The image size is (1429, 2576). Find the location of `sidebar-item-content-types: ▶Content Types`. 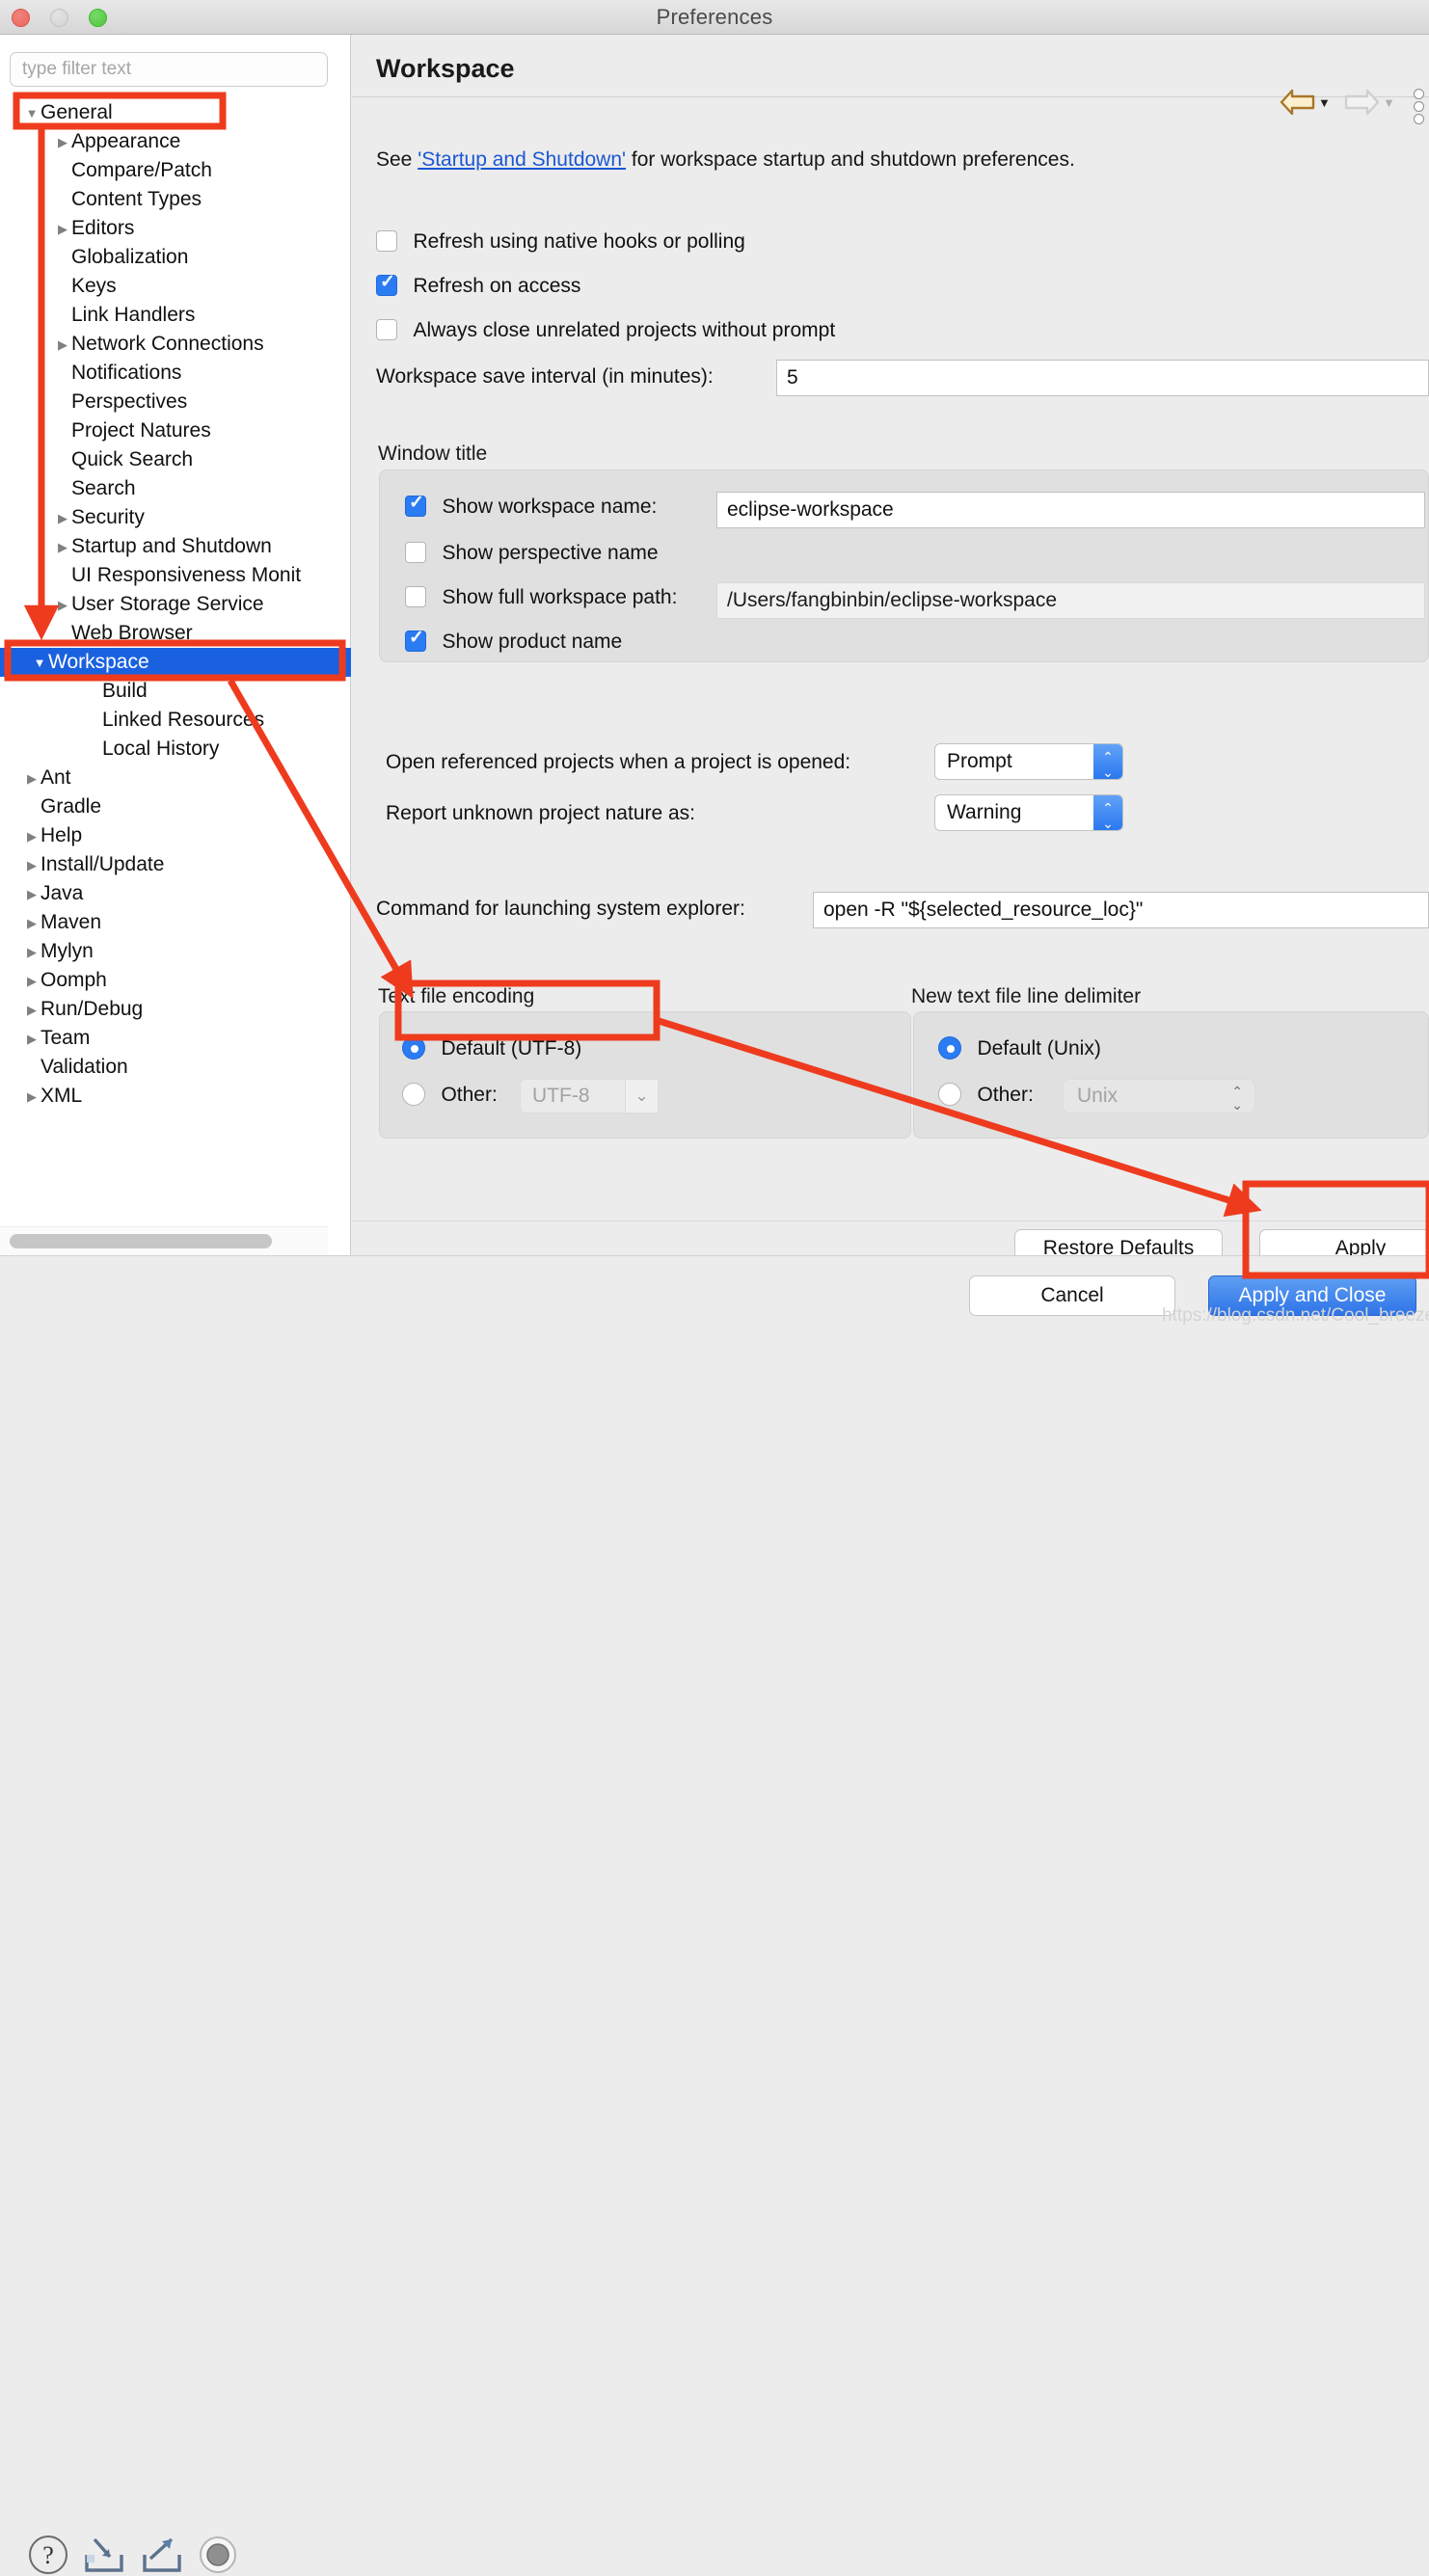

sidebar-item-content-types: ▶Content Types is located at coordinates (175, 199).